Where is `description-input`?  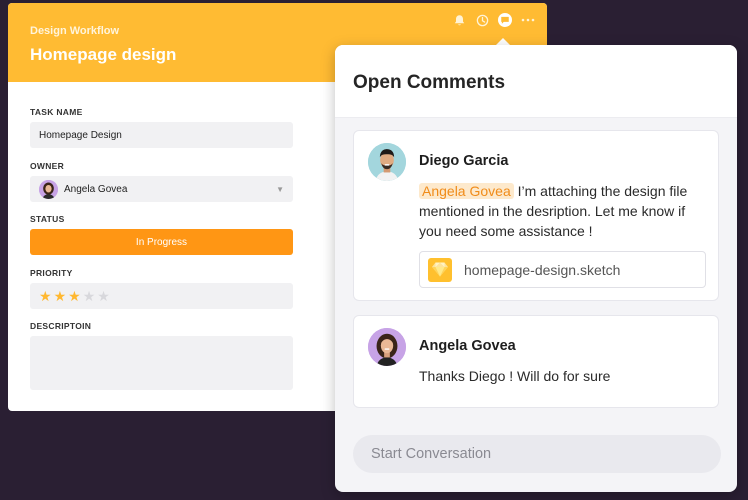 description-input is located at coordinates (161, 363).